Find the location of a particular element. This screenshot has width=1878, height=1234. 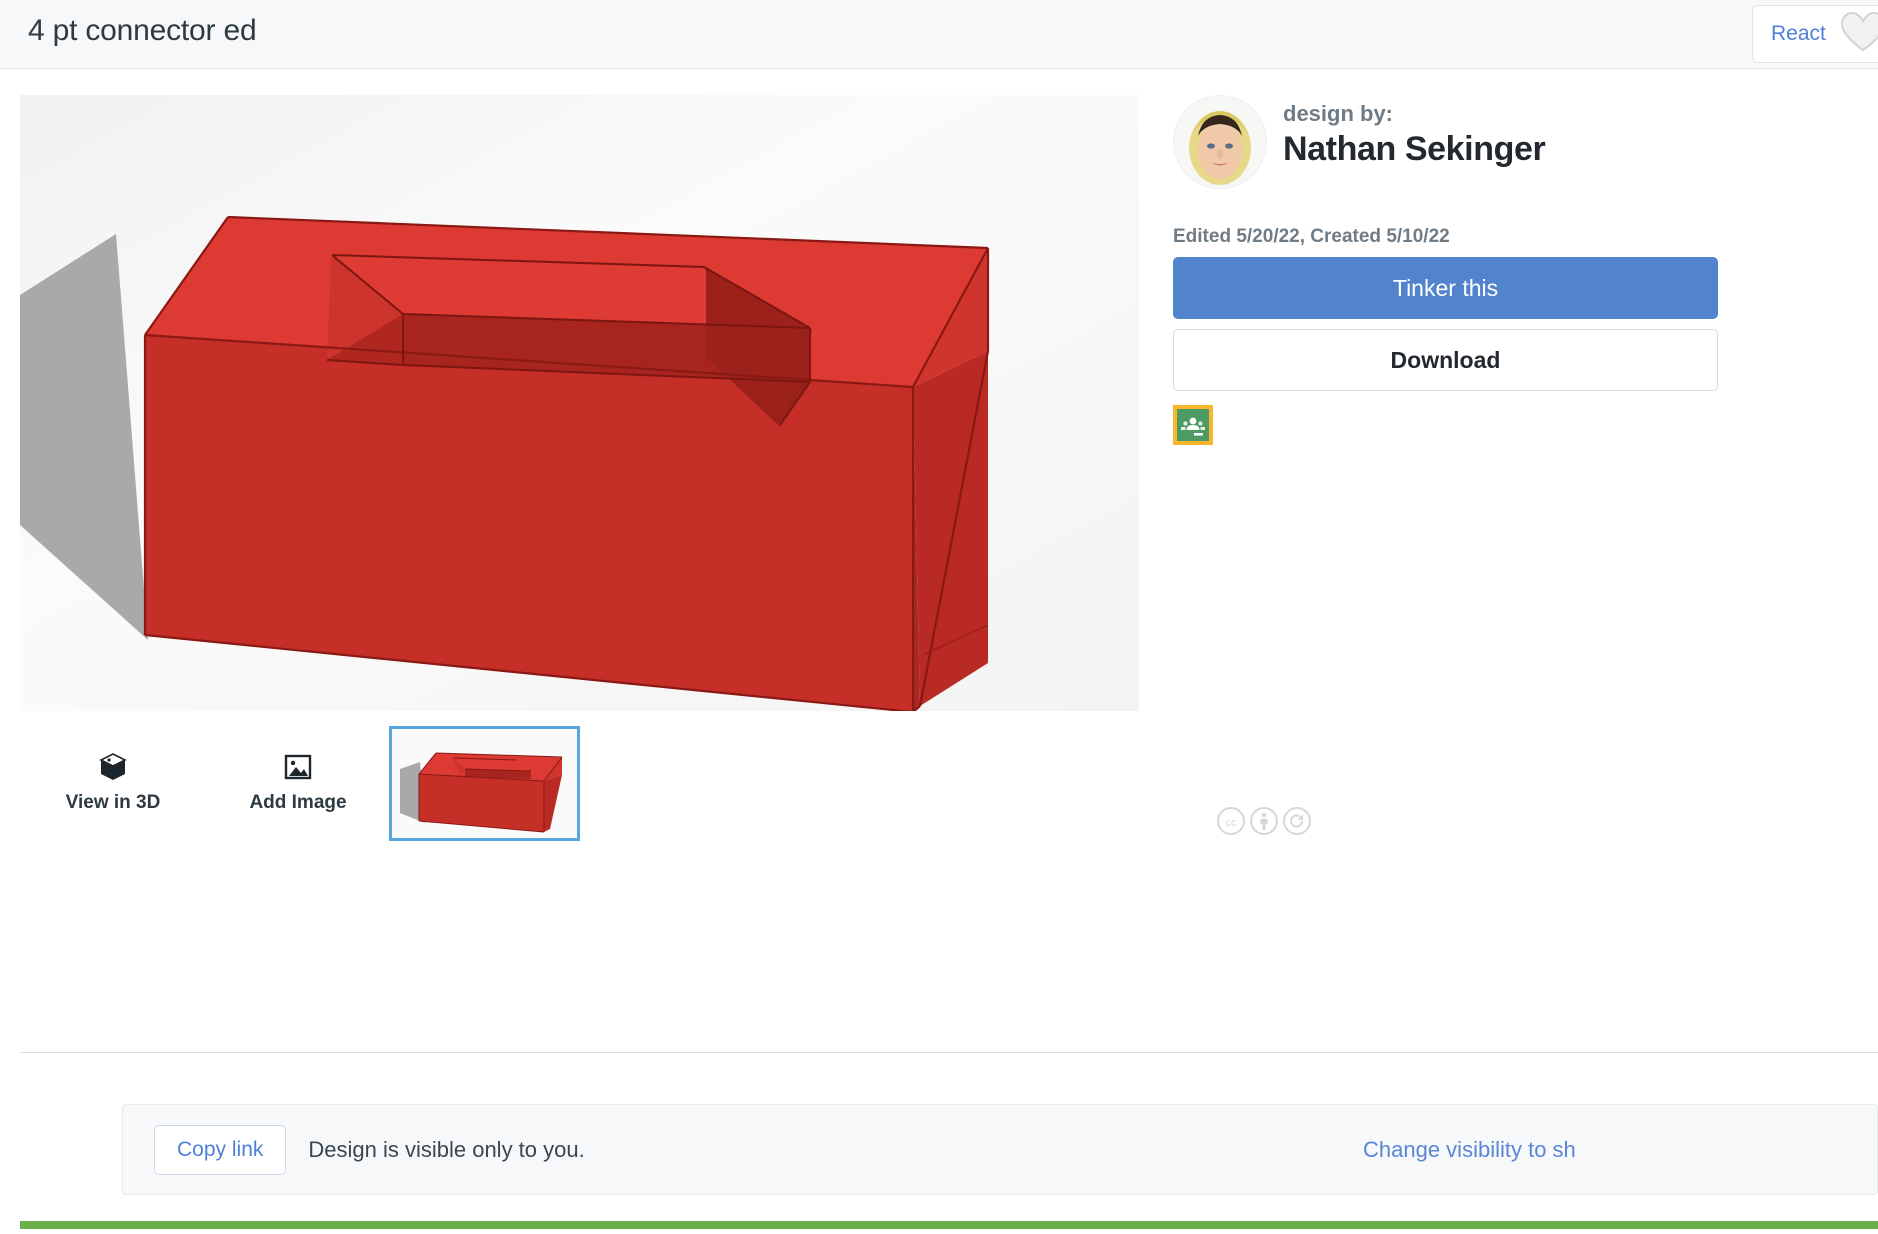

add-image-label: Add Image is located at coordinates (298, 802).